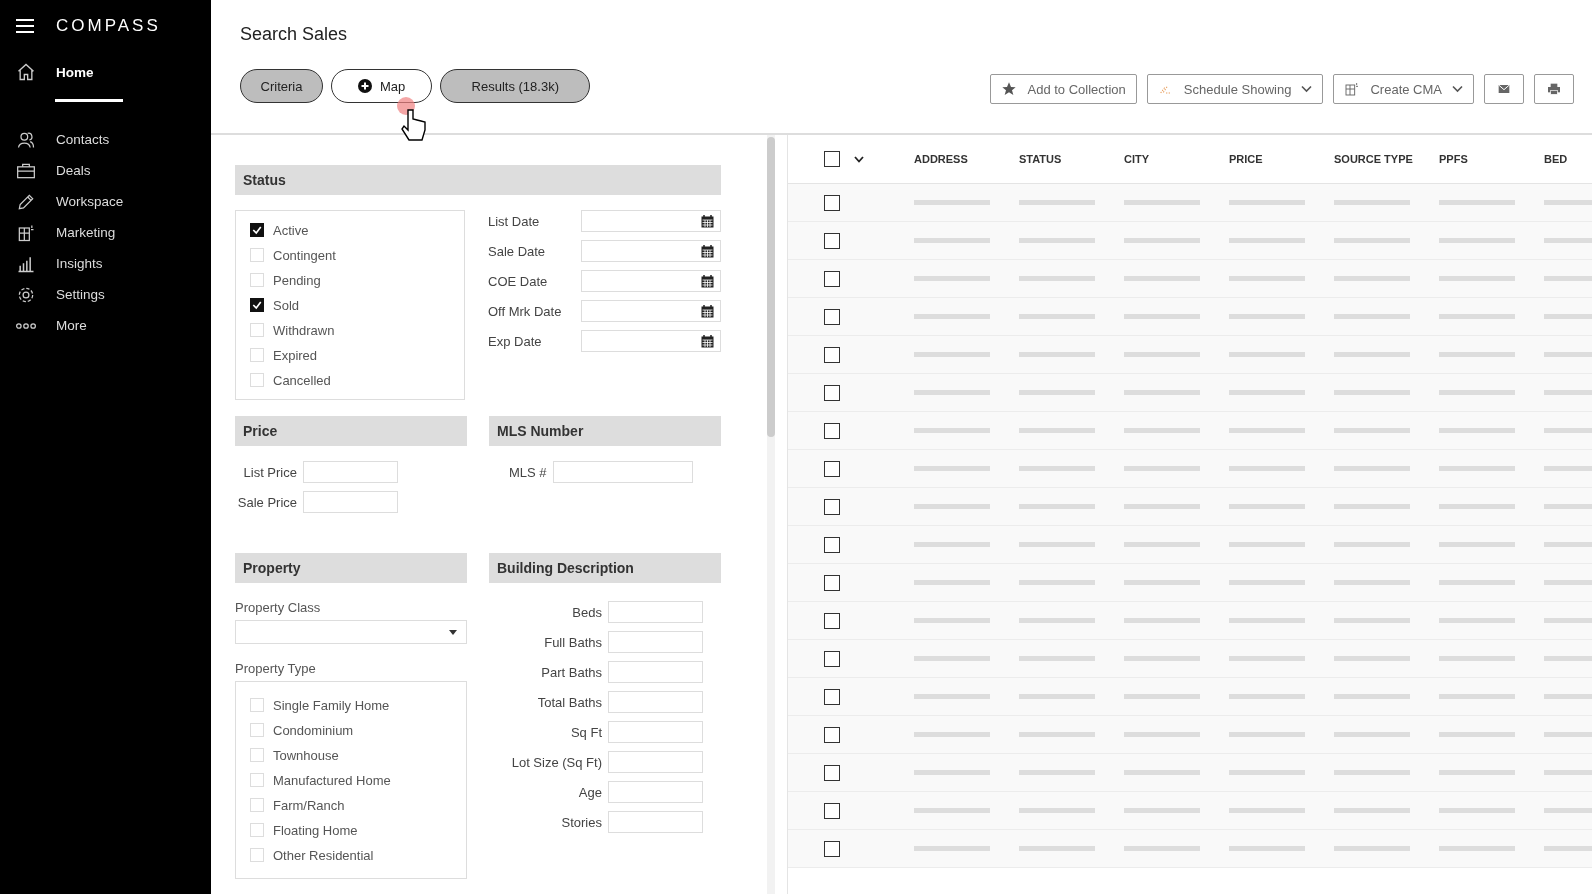 This screenshot has height=894, width=1592. Describe the element at coordinates (590, 792) in the screenshot. I see `field-label: Age` at that location.